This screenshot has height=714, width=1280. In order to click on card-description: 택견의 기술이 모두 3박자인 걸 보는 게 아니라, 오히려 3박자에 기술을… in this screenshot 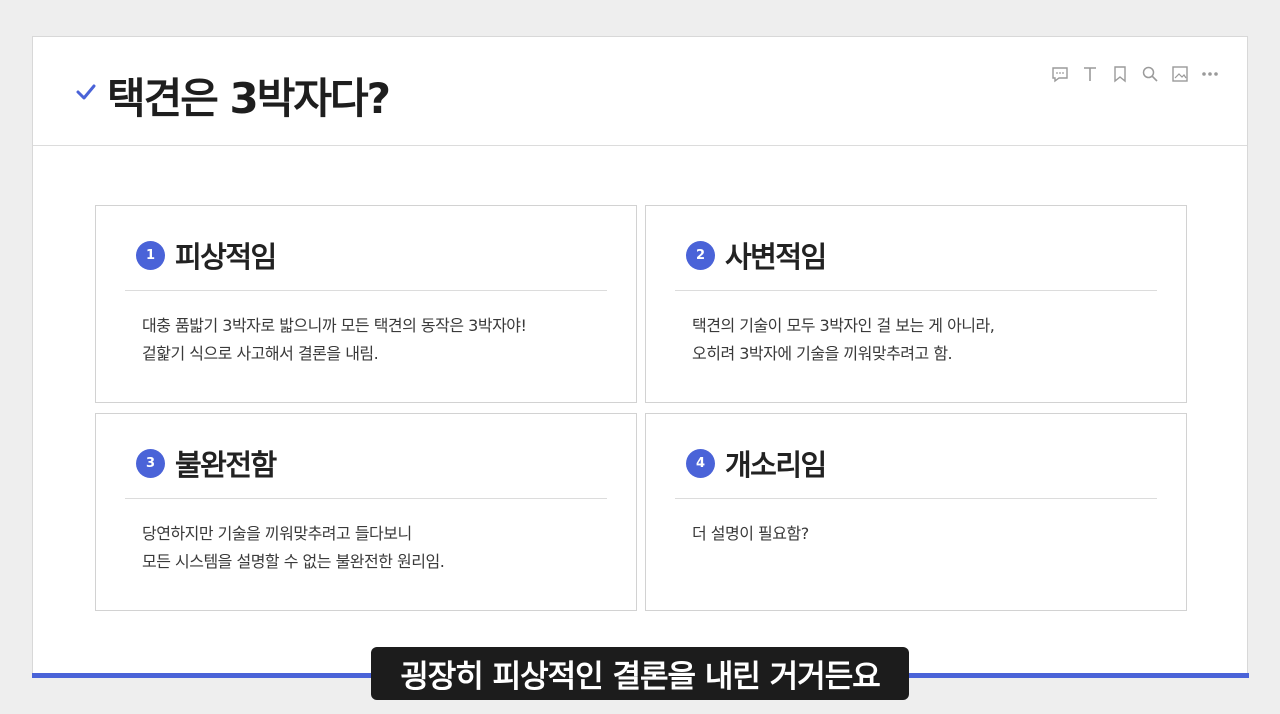, I will do `click(843, 340)`.